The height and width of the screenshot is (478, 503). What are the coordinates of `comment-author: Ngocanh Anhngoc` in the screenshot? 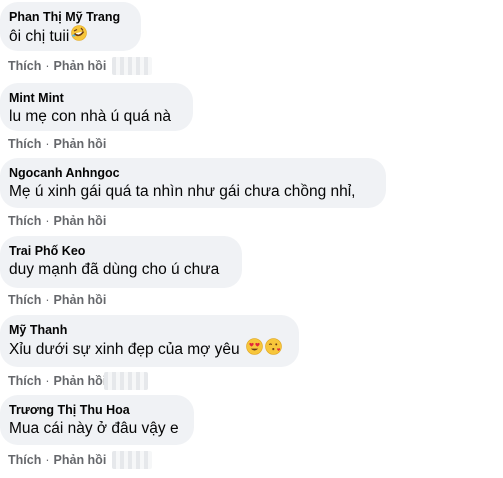 It's located at (191, 173).